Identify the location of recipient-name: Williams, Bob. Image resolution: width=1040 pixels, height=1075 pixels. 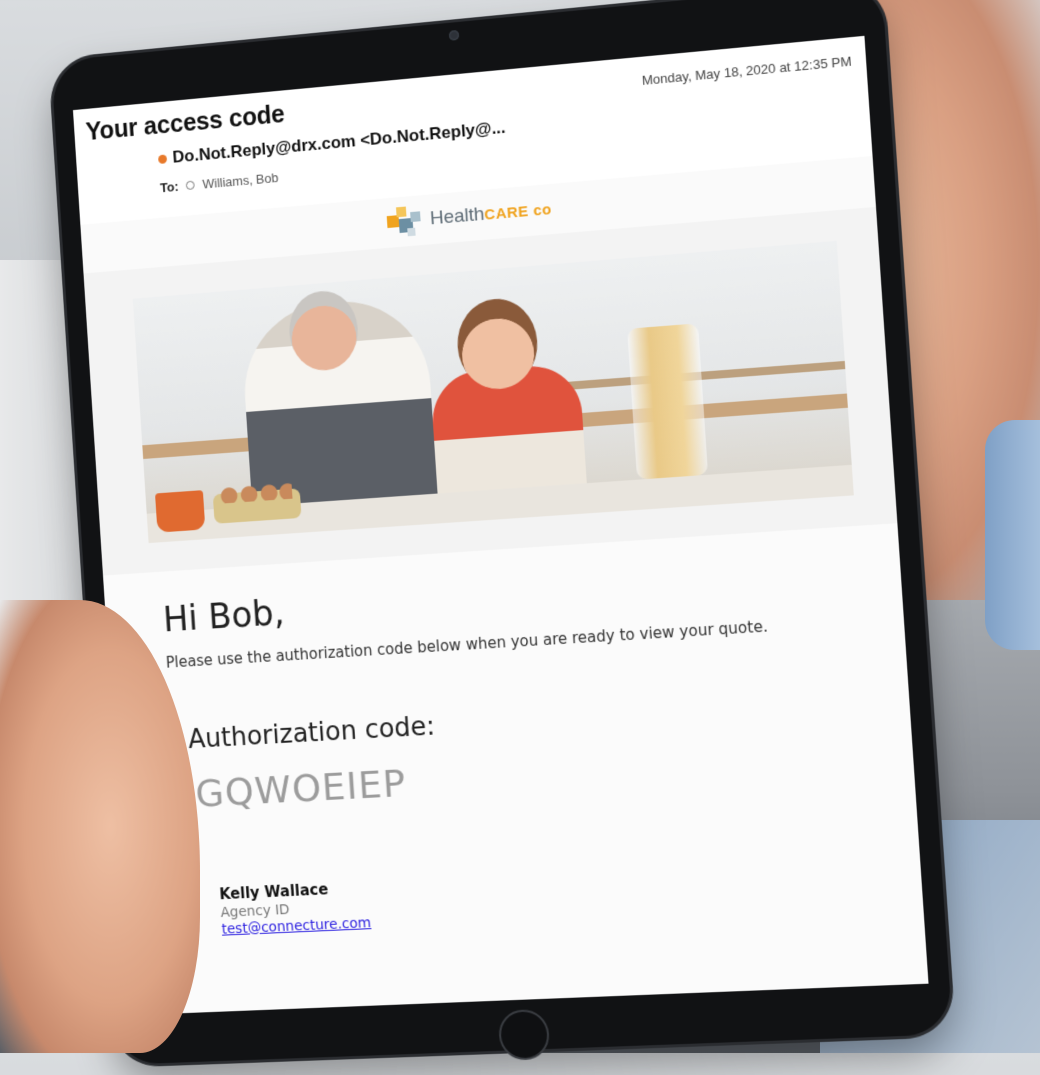
(240, 180).